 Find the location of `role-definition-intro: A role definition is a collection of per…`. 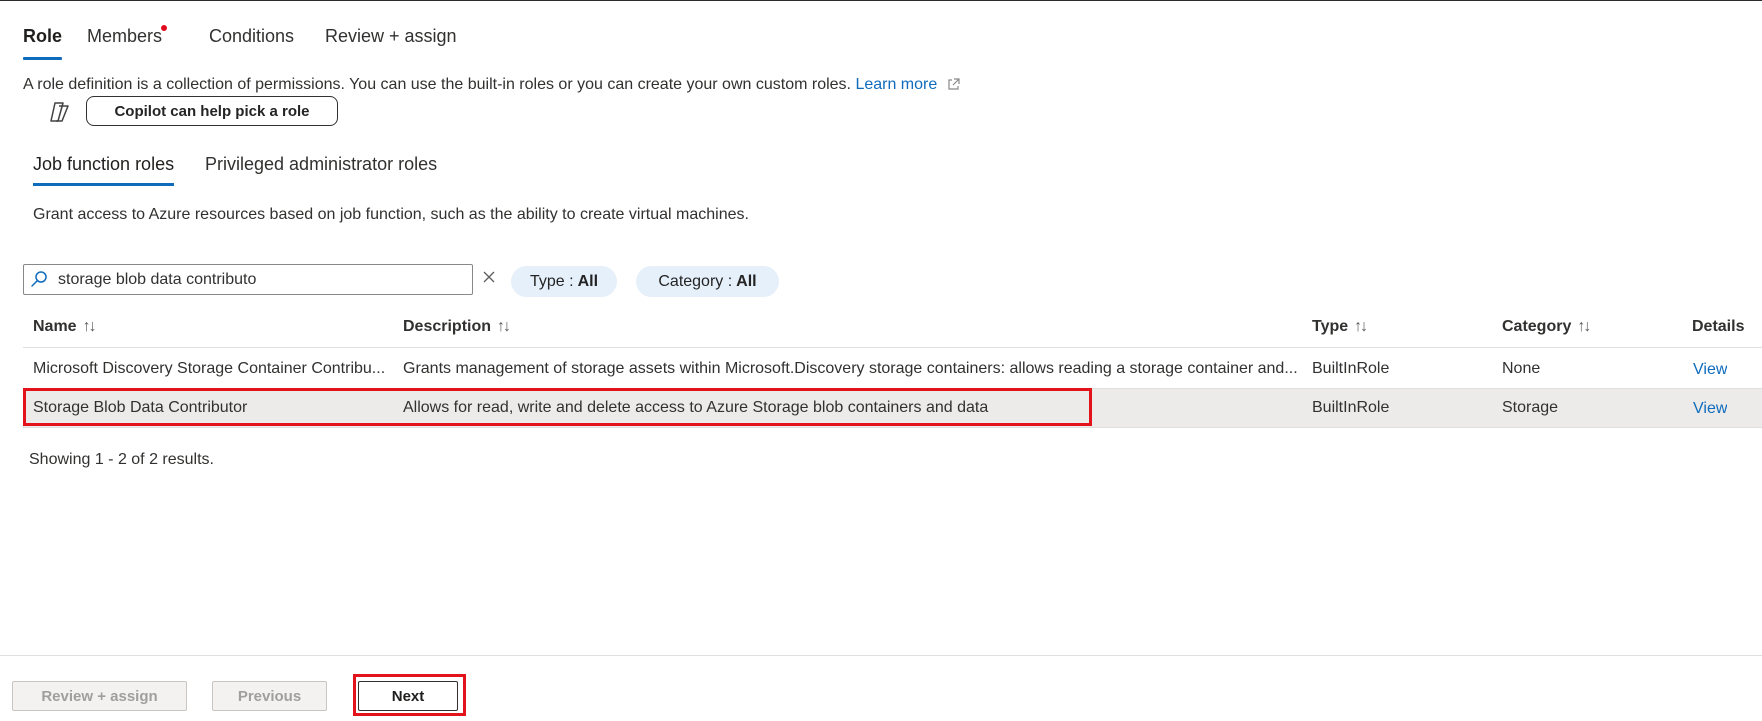

role-definition-intro: A role definition is a collection of per… is located at coordinates (491, 85).